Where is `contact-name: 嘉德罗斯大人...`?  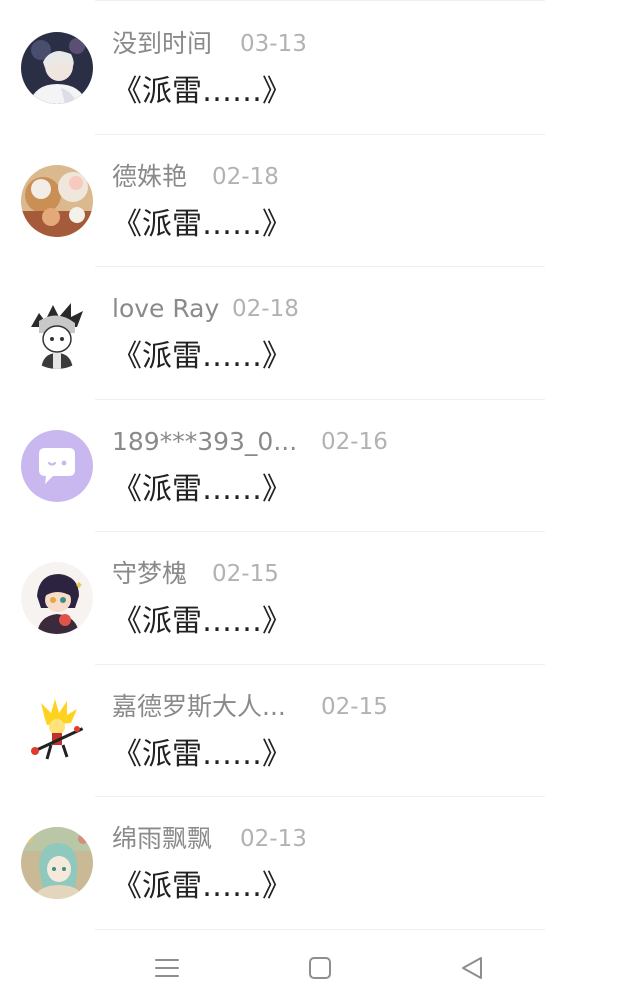
contact-name: 嘉德罗斯大人... is located at coordinates (199, 706).